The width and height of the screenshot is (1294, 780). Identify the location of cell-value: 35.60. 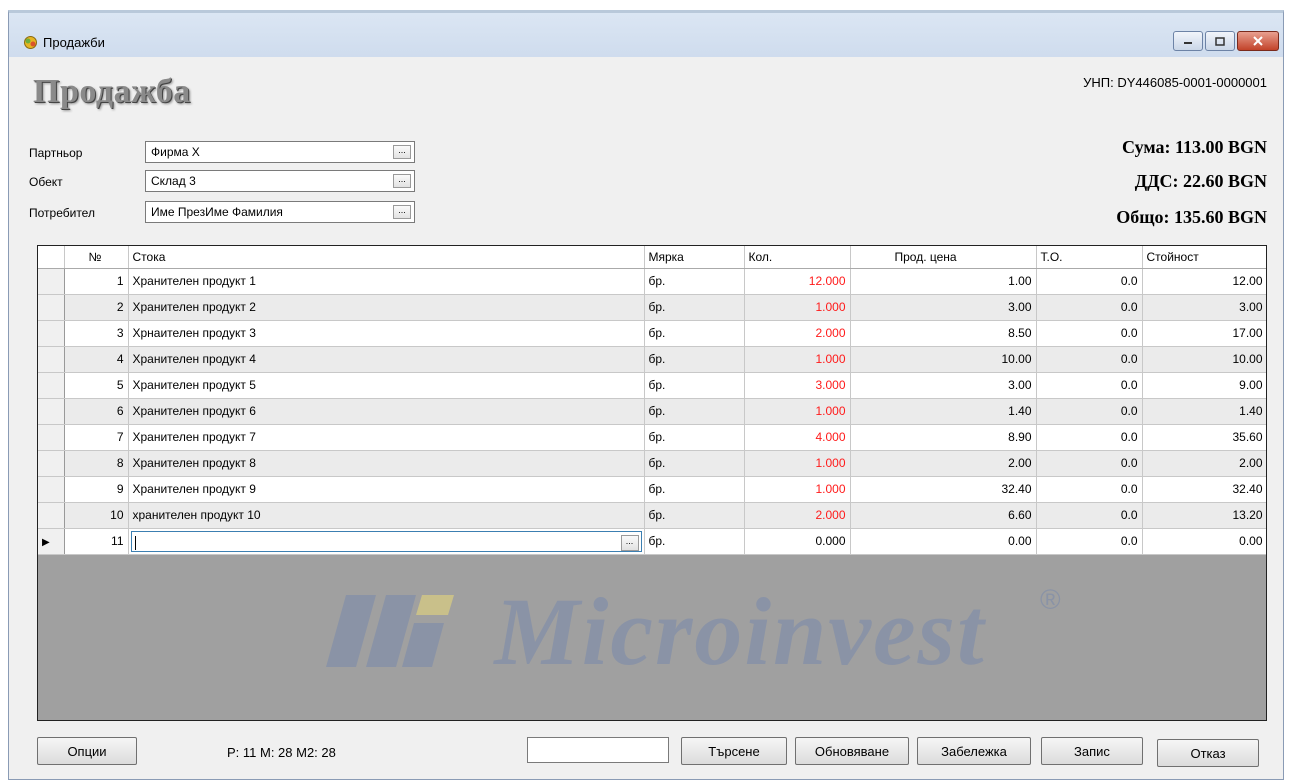
(1204, 437).